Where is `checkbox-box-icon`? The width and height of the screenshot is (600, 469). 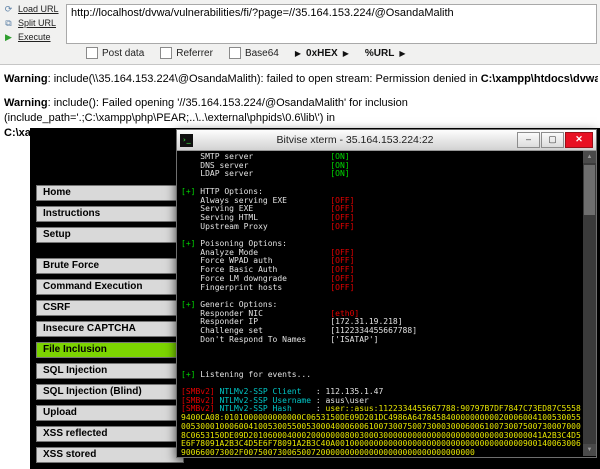
checkbox-box-icon is located at coordinates (166, 53).